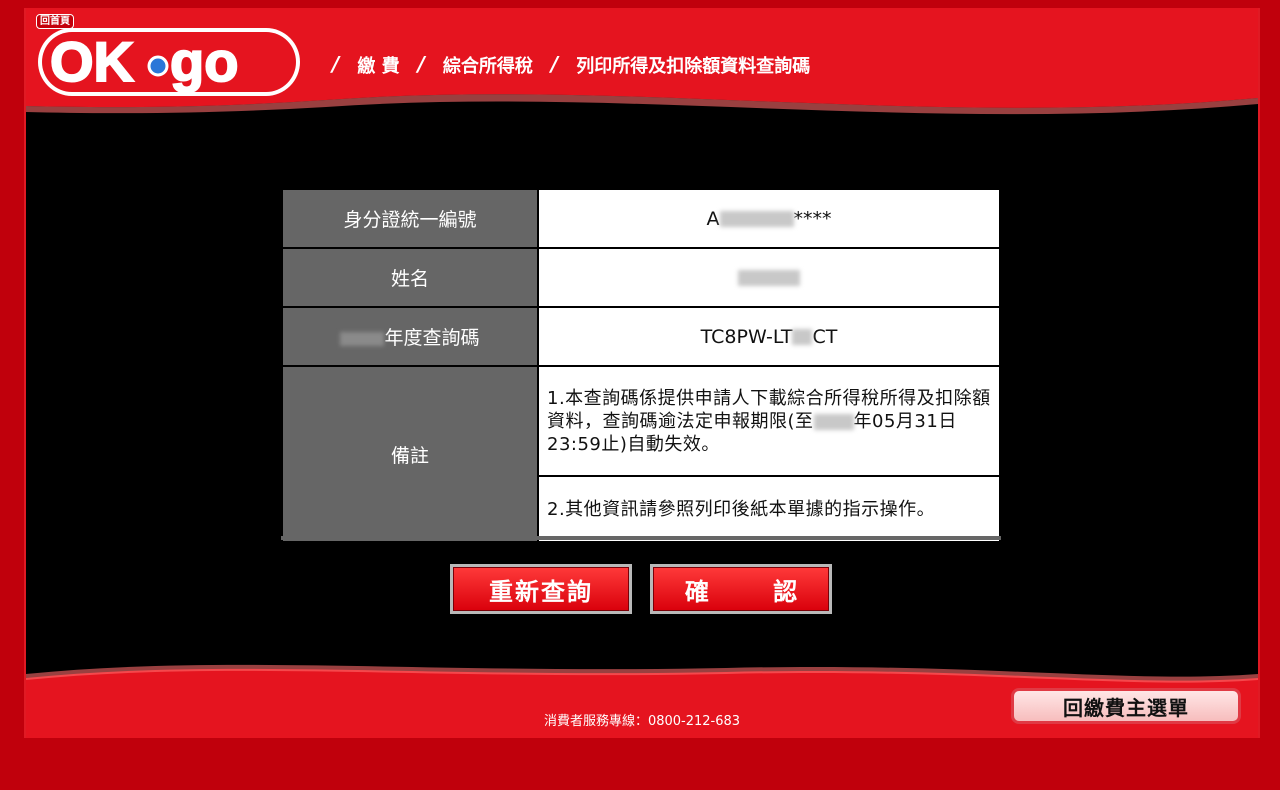 This screenshot has width=1280, height=790. I want to click on svg-text: OK, so click(92, 61).